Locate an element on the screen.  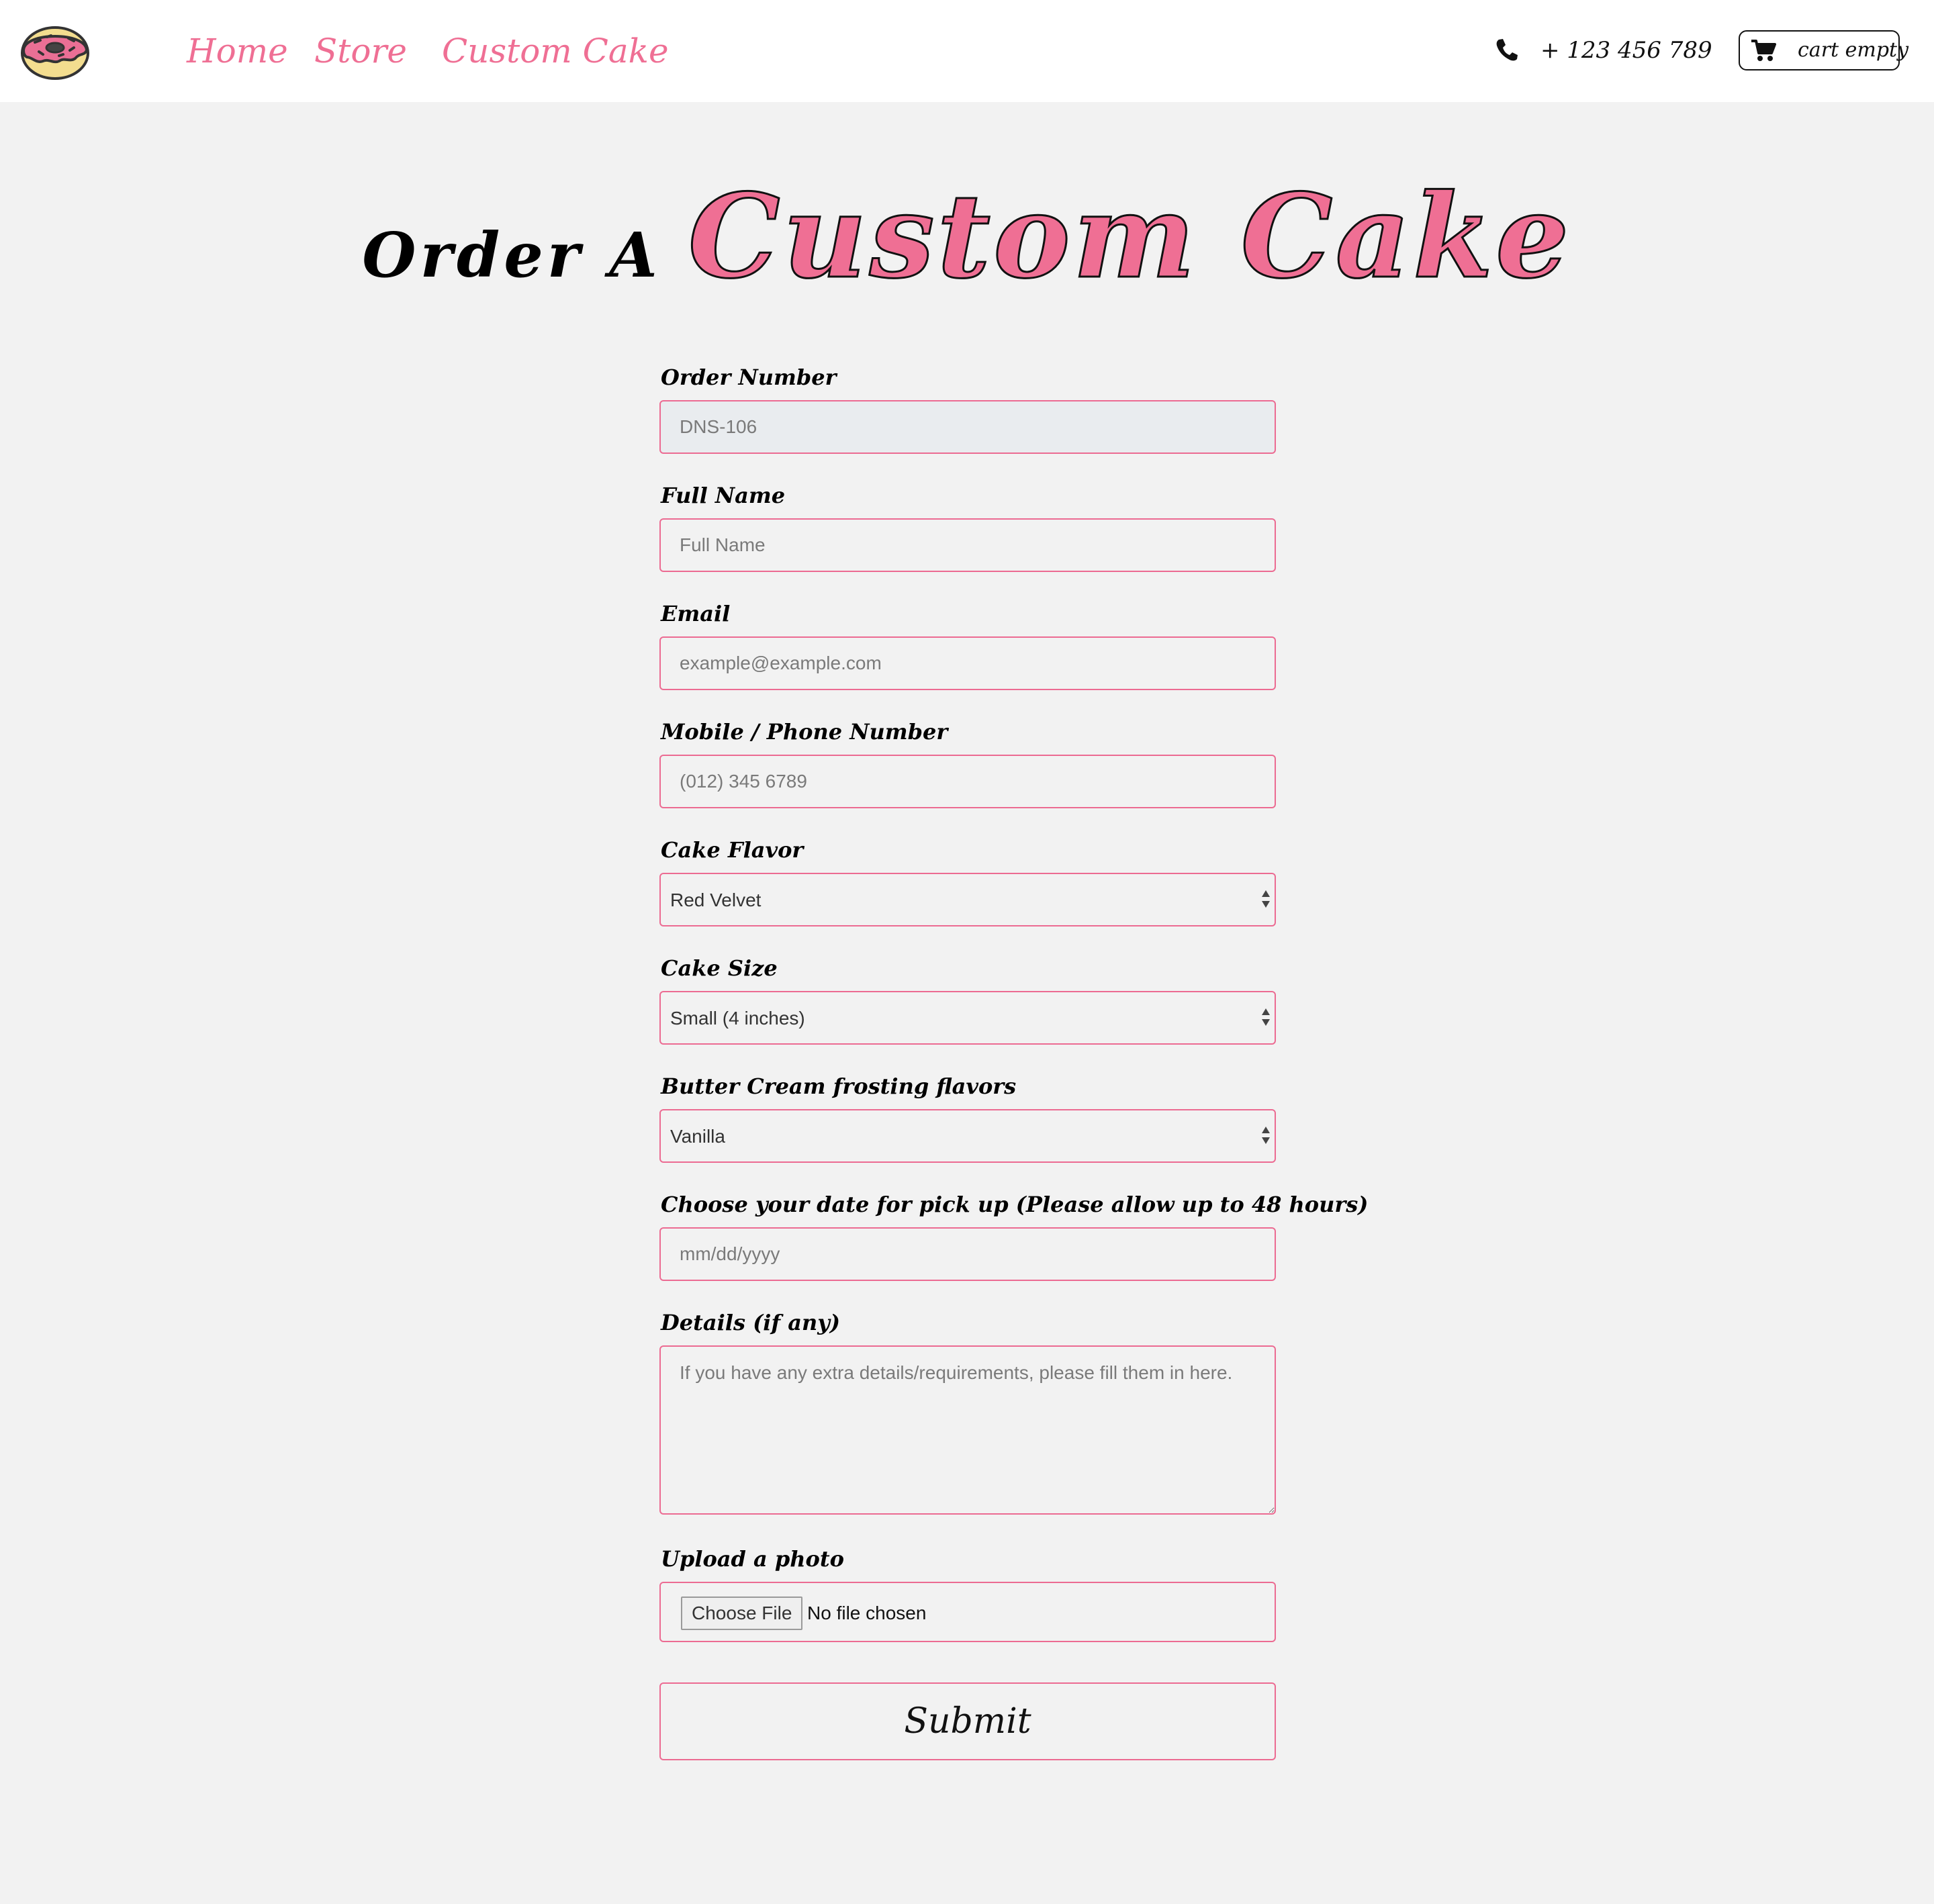
order-number-field is located at coordinates (967, 427).